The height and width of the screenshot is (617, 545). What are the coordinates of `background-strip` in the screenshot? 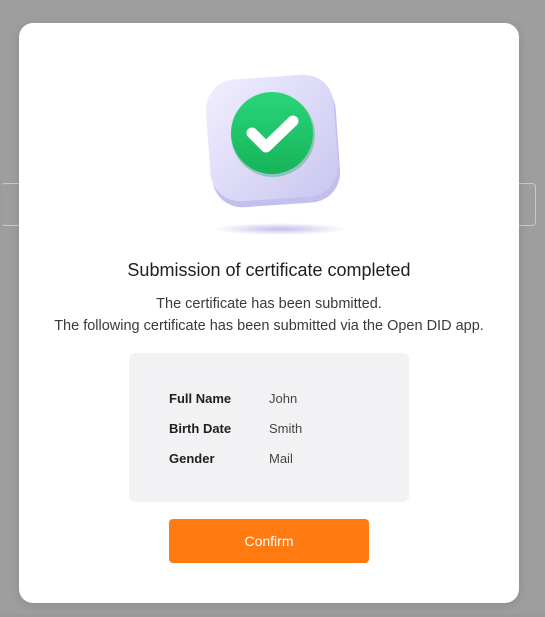 It's located at (272, 615).